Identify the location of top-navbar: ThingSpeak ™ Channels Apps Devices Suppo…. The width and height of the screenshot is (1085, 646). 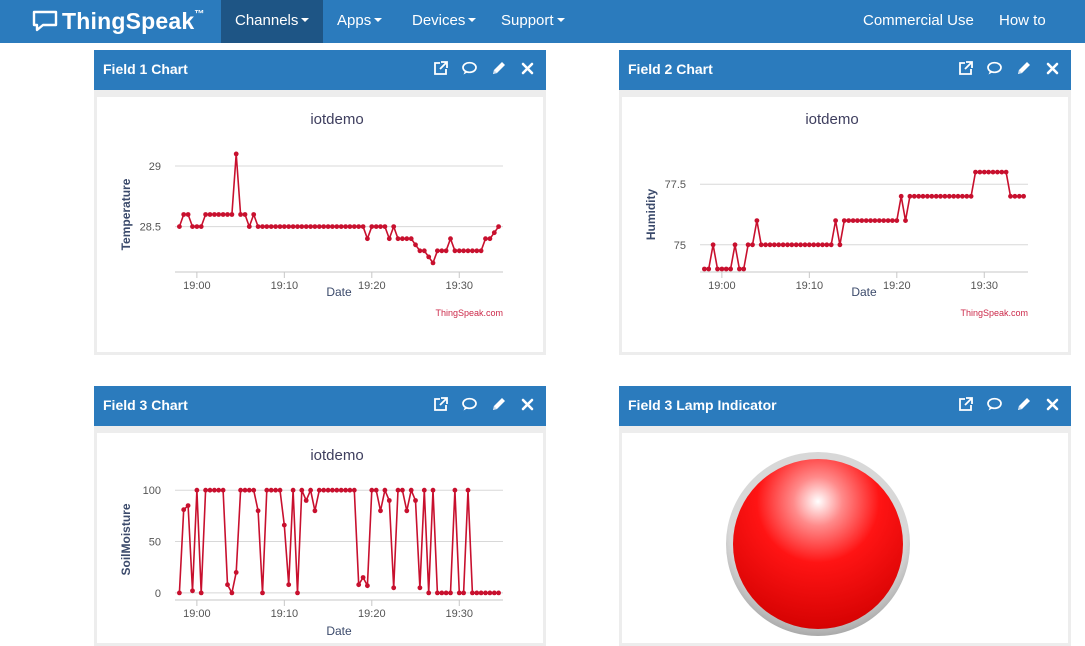
(542, 35).